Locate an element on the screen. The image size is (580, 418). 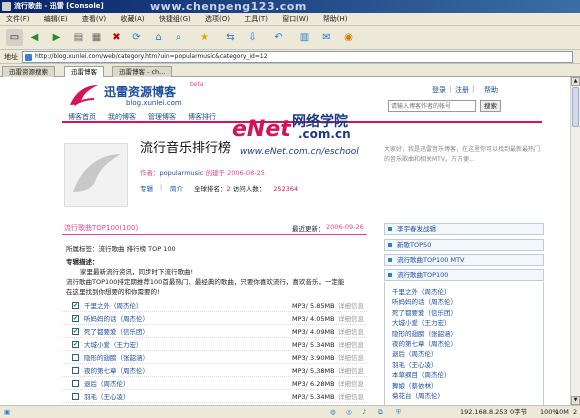
sidebar-song-link: 听妈妈的话（周杰伦） is located at coordinates (424, 301).